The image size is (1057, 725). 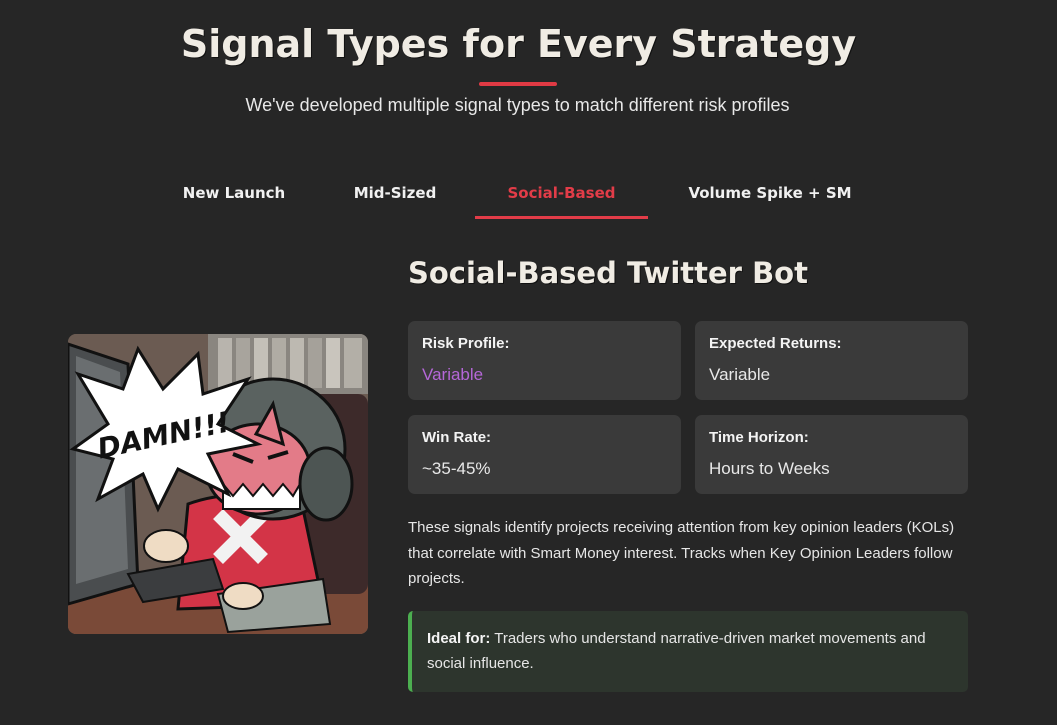 I want to click on cartoon-trader-illustration: DAMN!!!, so click(x=218, y=484).